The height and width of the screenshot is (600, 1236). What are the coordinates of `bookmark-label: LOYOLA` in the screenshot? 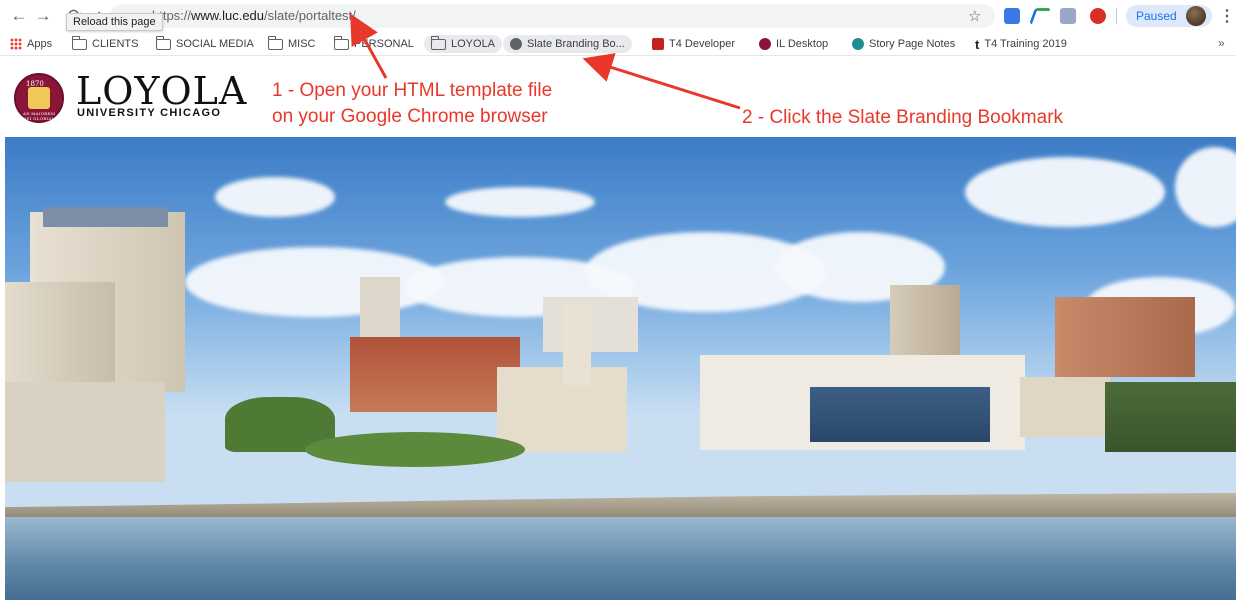 It's located at (473, 44).